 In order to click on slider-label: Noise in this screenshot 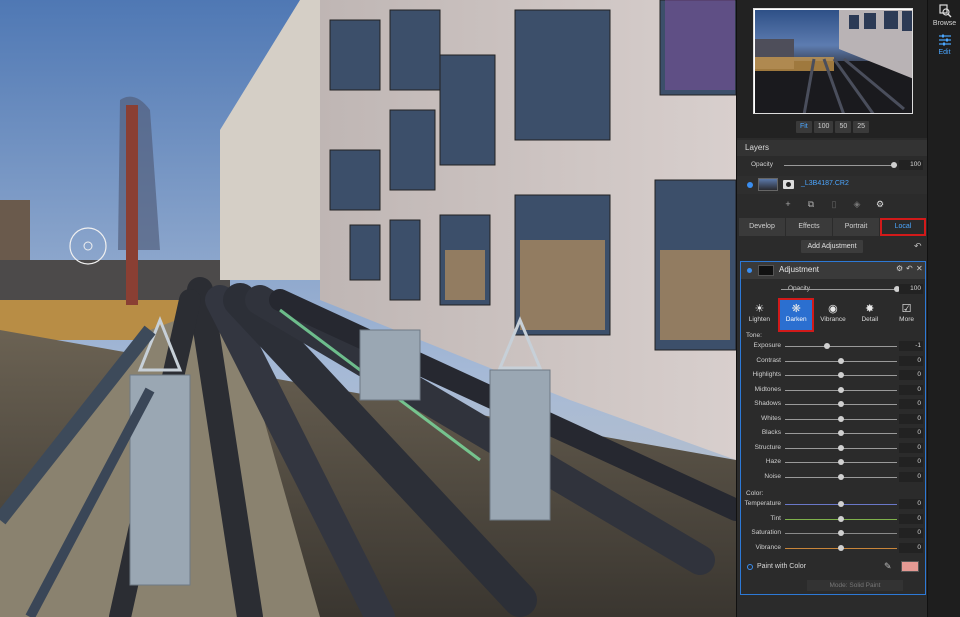, I will do `click(772, 476)`.